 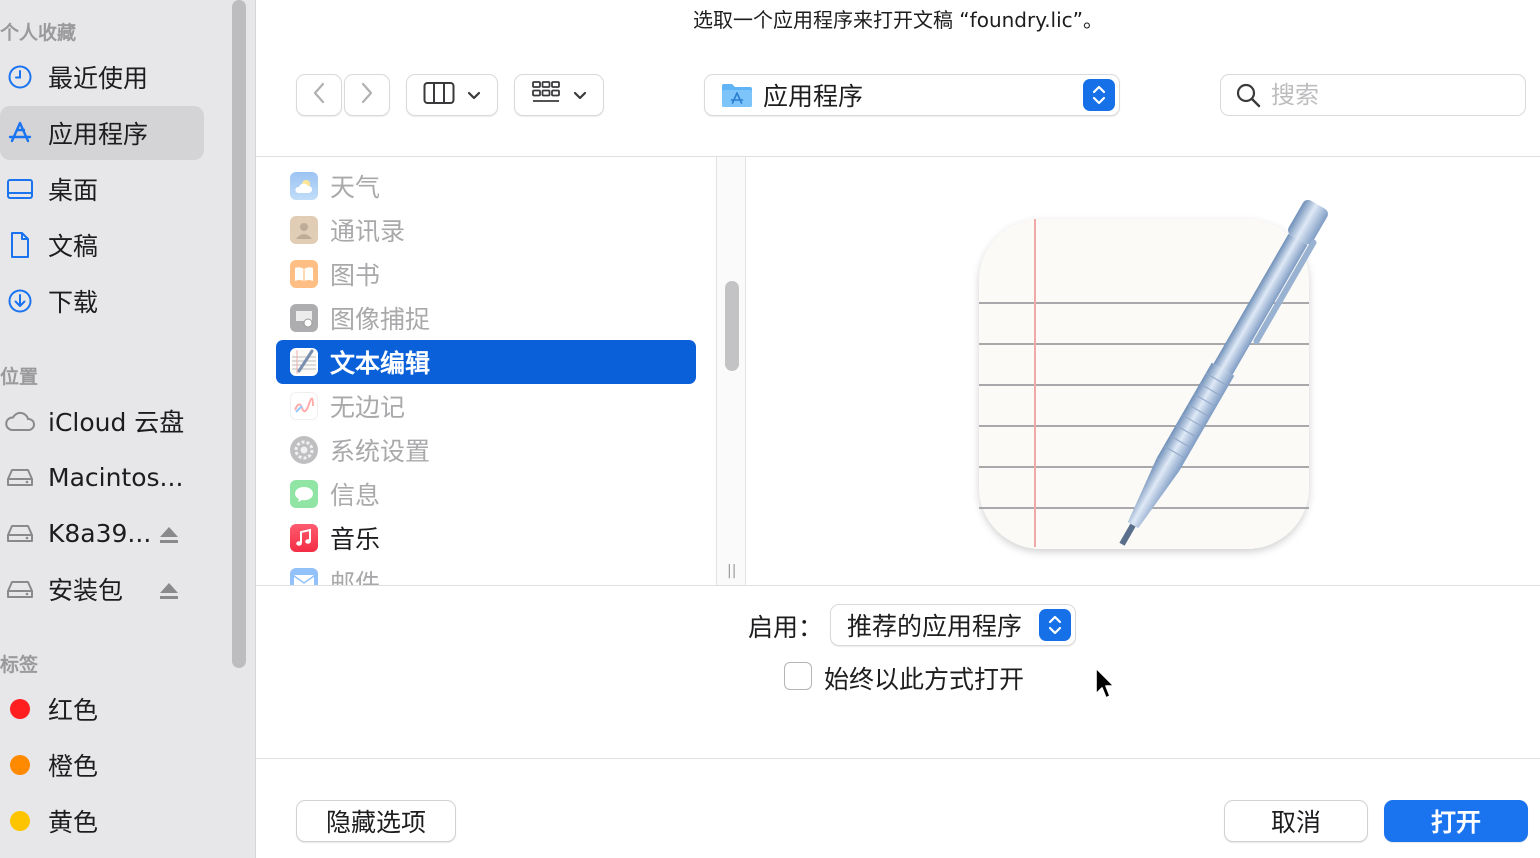 I want to click on list-item-label: 通讯录, so click(x=368, y=231).